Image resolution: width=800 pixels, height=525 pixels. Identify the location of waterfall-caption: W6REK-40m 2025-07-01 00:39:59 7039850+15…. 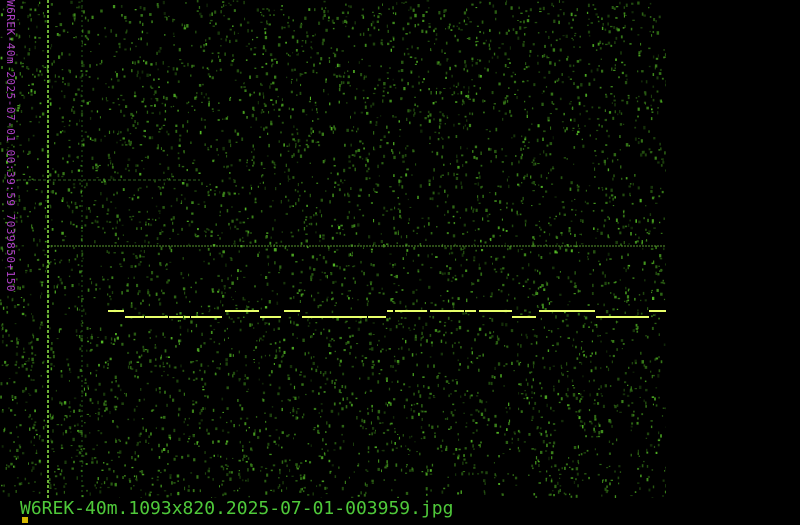
(10, 146).